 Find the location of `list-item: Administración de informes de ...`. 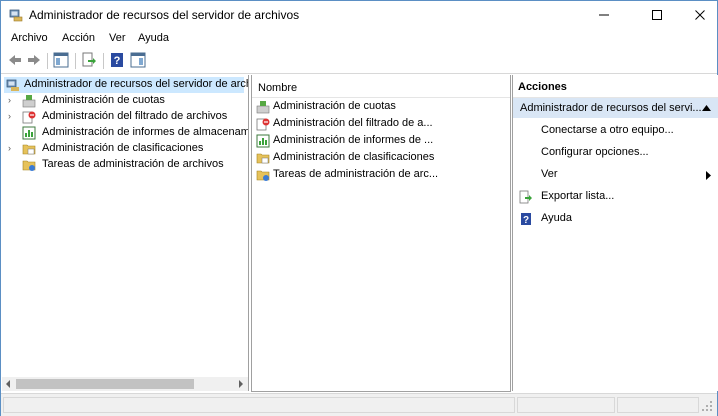

list-item: Administración de informes de ... is located at coordinates (381, 141).